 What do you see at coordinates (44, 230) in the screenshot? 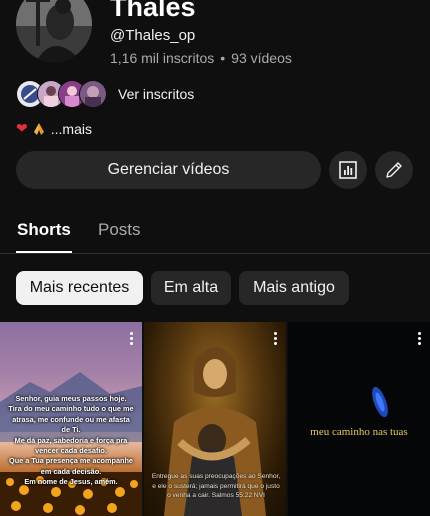
I see `tab-shorts: Shorts` at bounding box center [44, 230].